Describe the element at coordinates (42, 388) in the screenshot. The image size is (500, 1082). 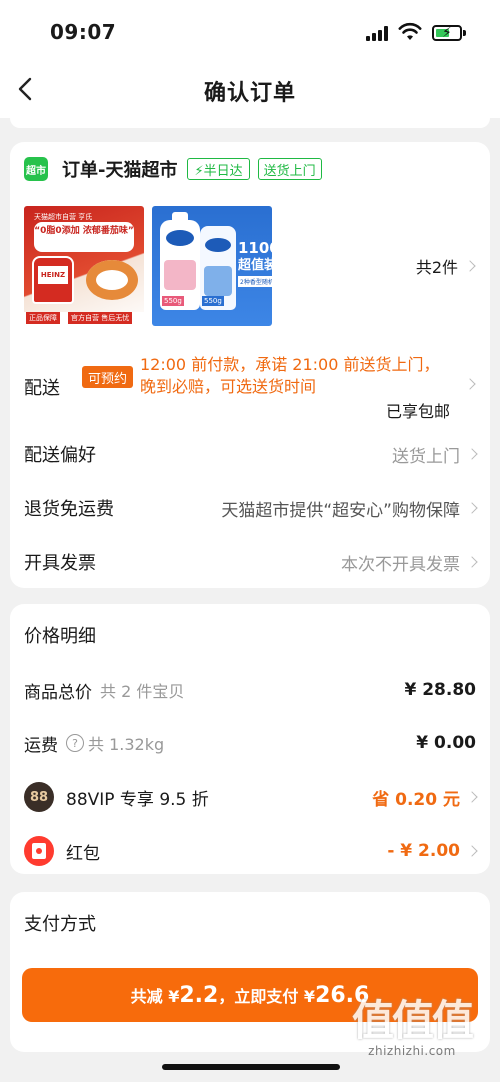
I see `delivery-label: 配送` at that location.